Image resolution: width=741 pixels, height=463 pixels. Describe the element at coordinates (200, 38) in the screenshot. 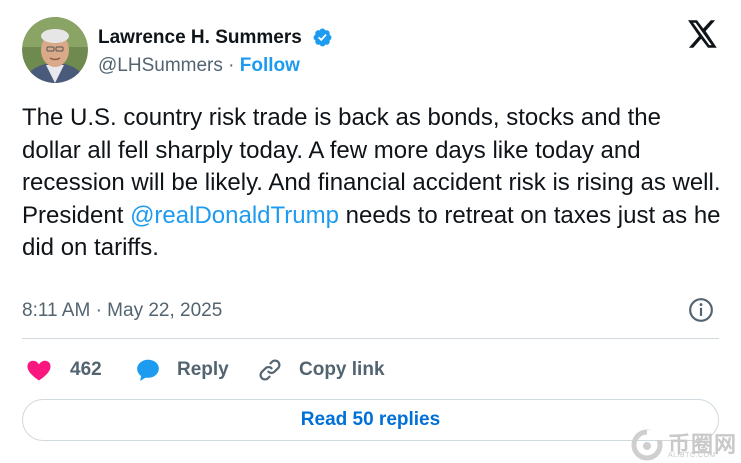

I see `author-name: Lawrence H. Summers` at that location.